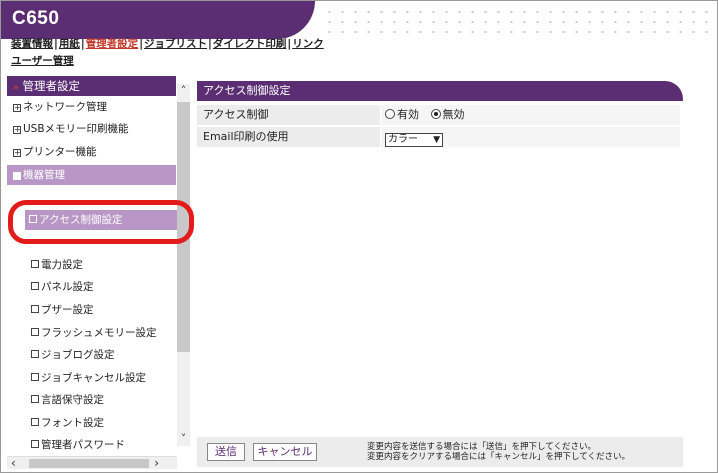 The width and height of the screenshot is (718, 473). I want to click on radio-circle-icon, so click(390, 114).